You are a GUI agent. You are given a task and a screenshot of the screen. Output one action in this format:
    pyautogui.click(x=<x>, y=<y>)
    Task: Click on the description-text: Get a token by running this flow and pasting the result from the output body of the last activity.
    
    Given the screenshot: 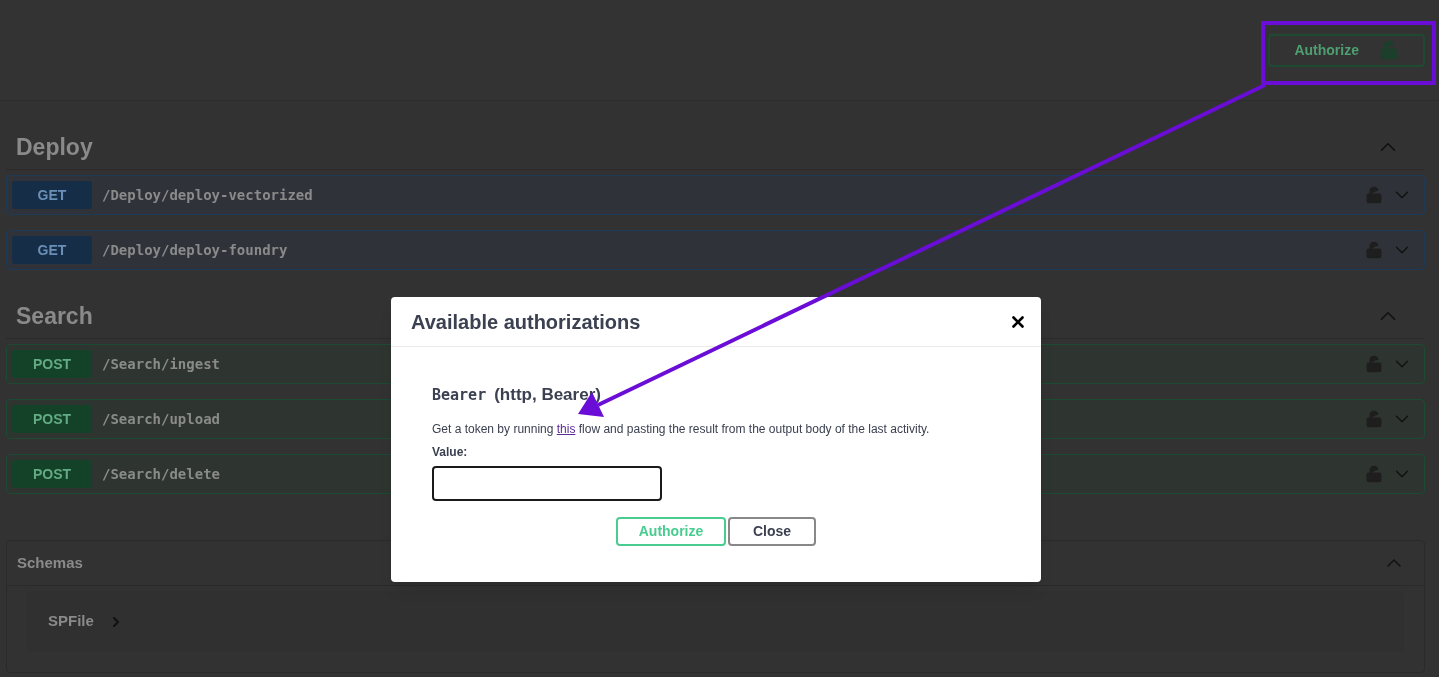 What is the action you would take?
    pyautogui.click(x=681, y=429)
    